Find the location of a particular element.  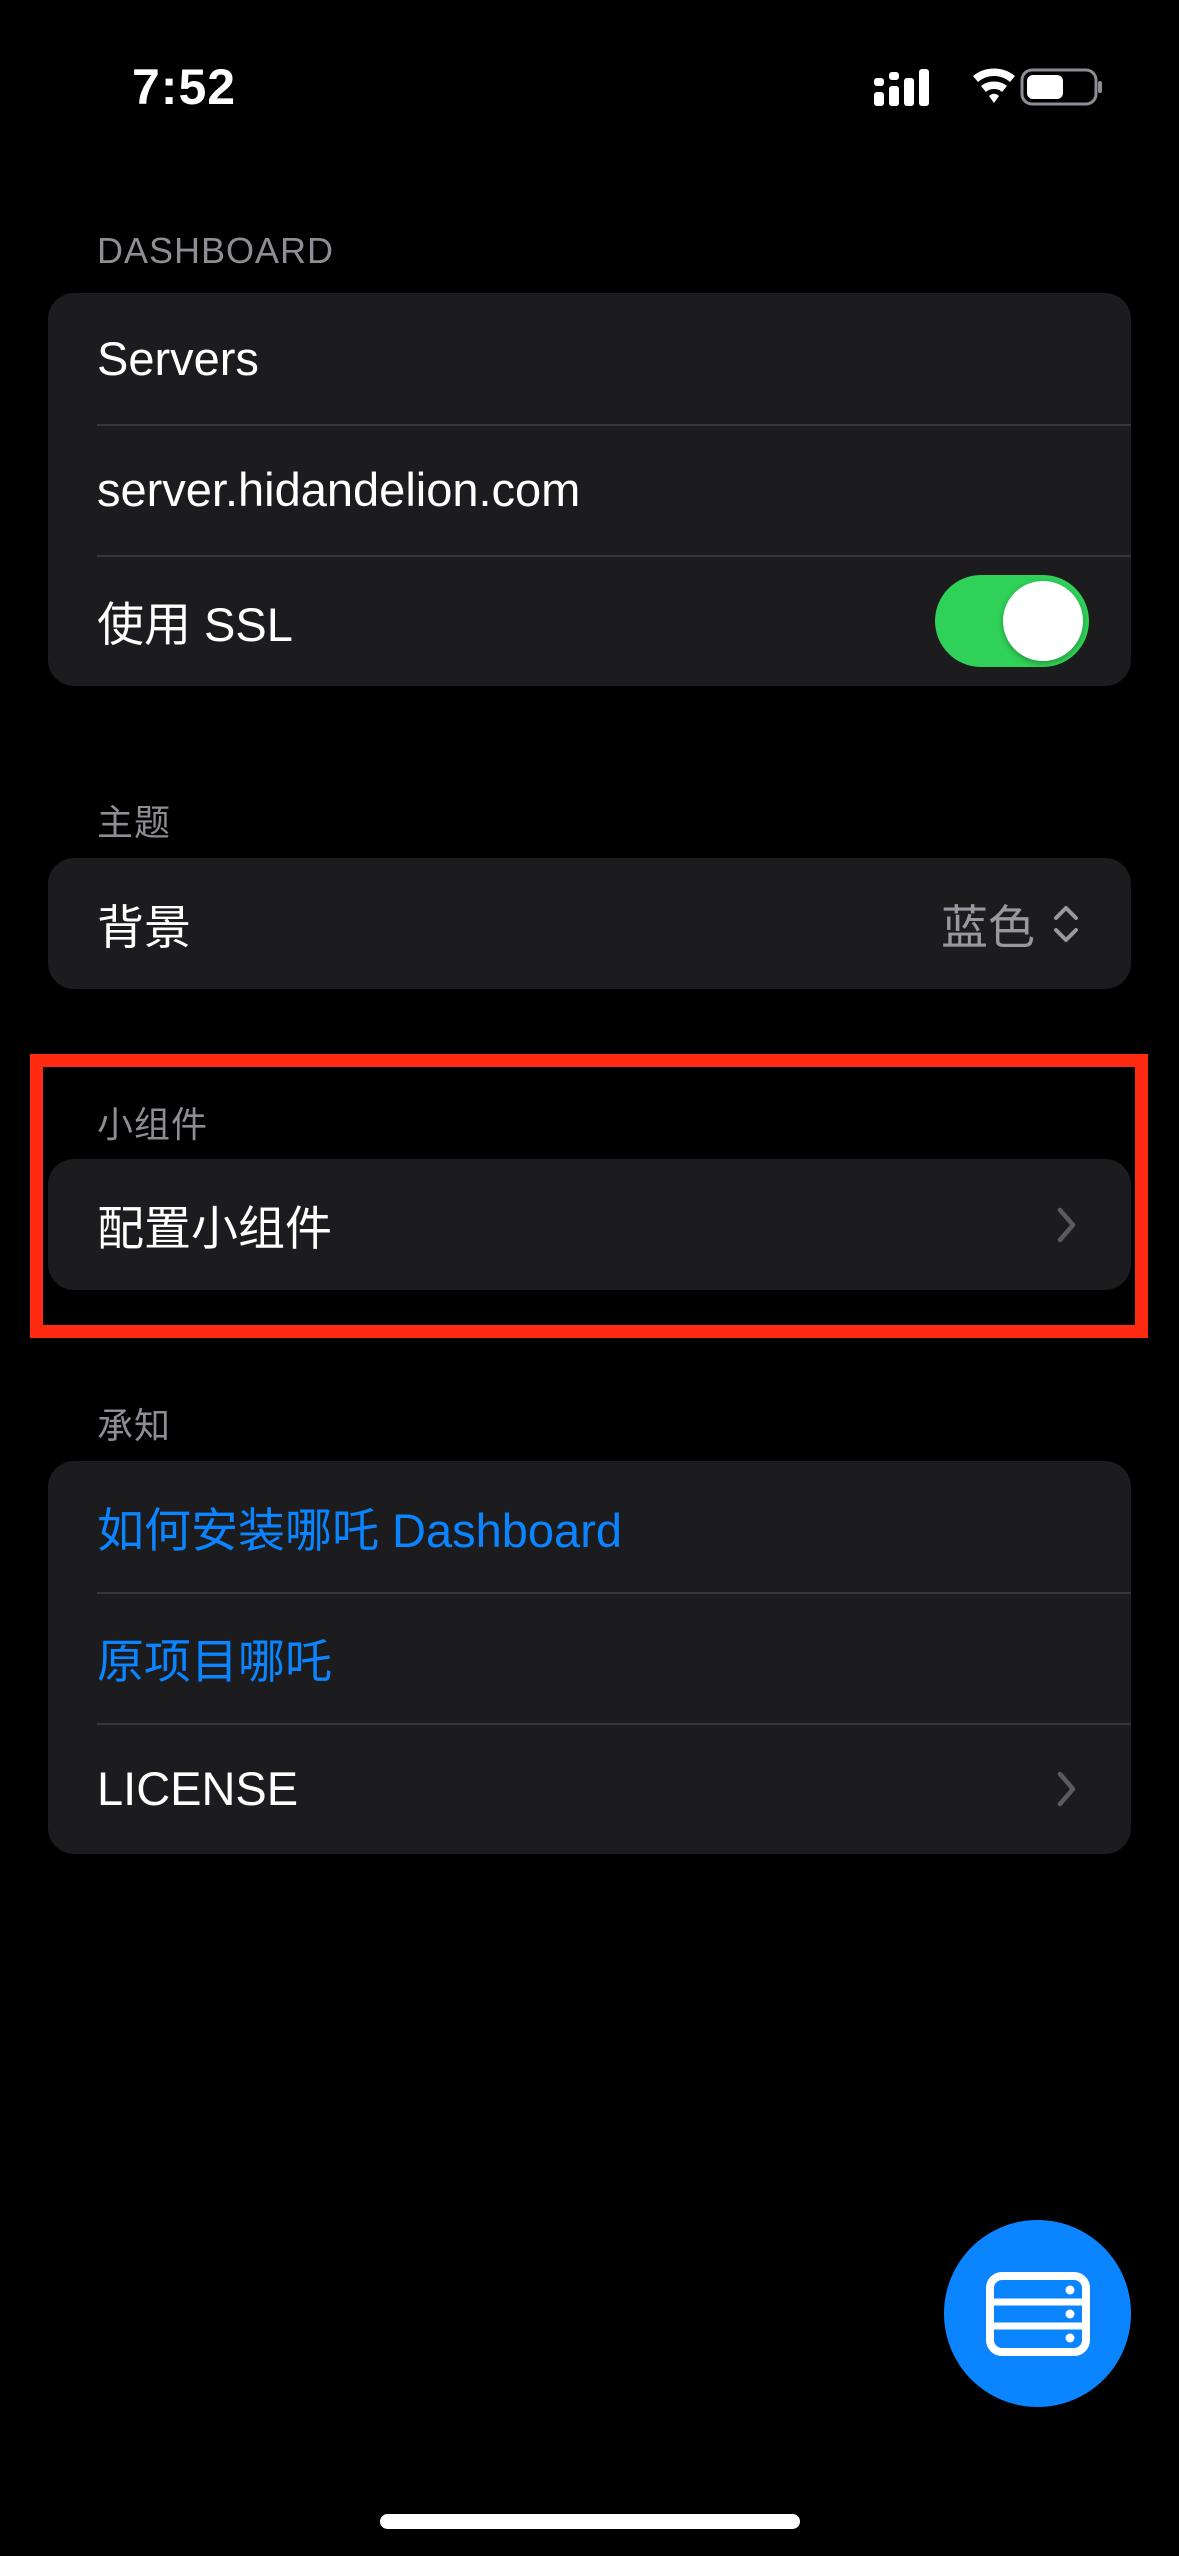

ssl-toggle is located at coordinates (1012, 620).